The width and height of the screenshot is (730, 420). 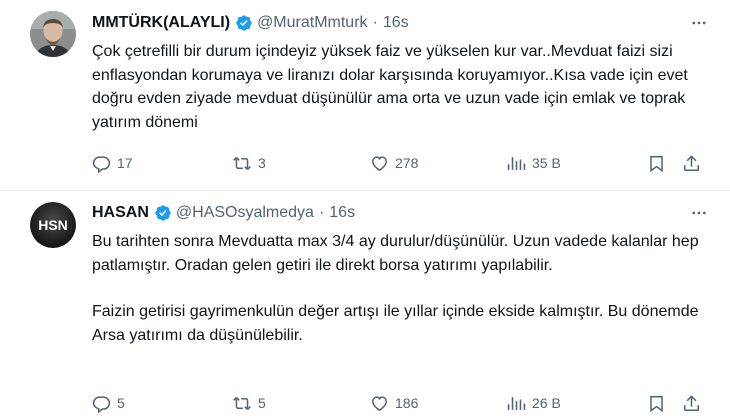 What do you see at coordinates (262, 163) in the screenshot?
I see `retweet-count: 3` at bounding box center [262, 163].